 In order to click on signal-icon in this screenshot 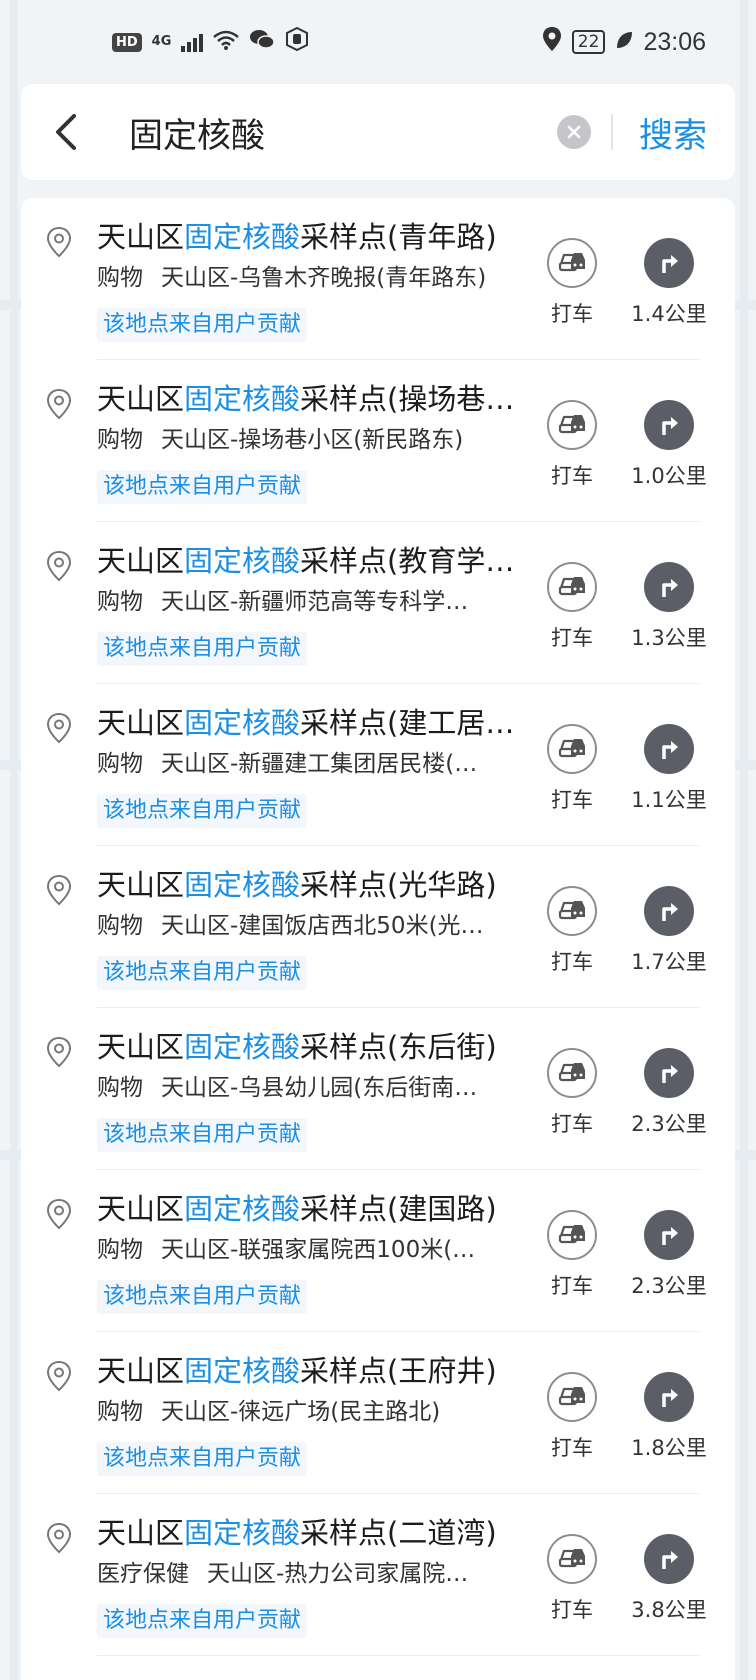, I will do `click(192, 42)`.